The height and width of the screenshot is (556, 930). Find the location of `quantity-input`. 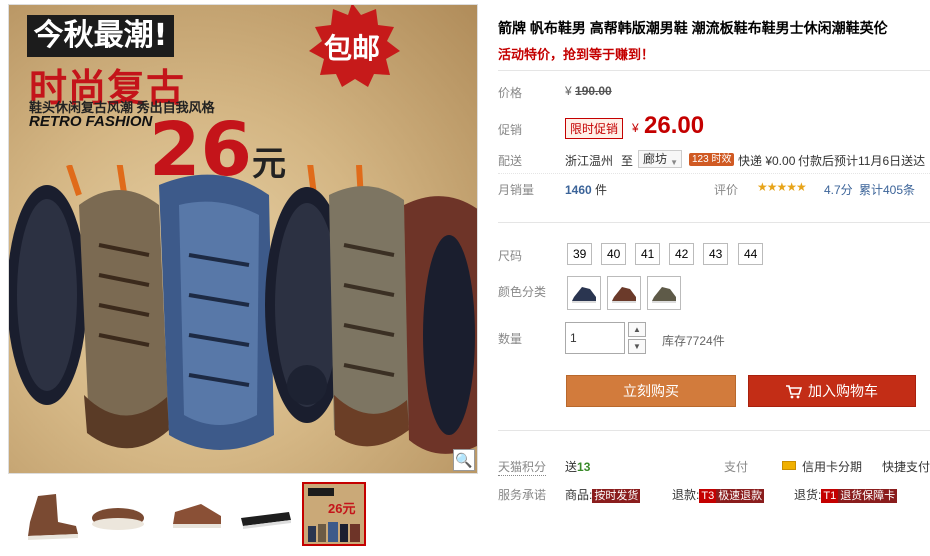

quantity-input is located at coordinates (595, 338).